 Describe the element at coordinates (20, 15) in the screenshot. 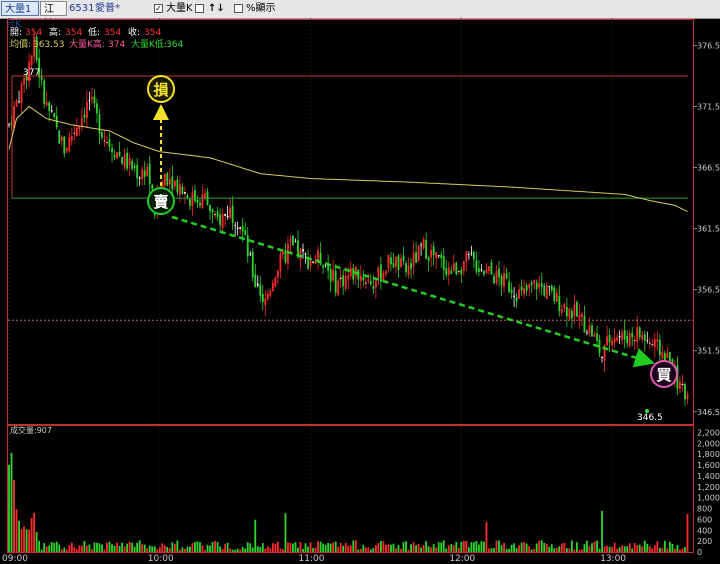

I see `tab-big-volume-1min-k: 大量1分K` at that location.